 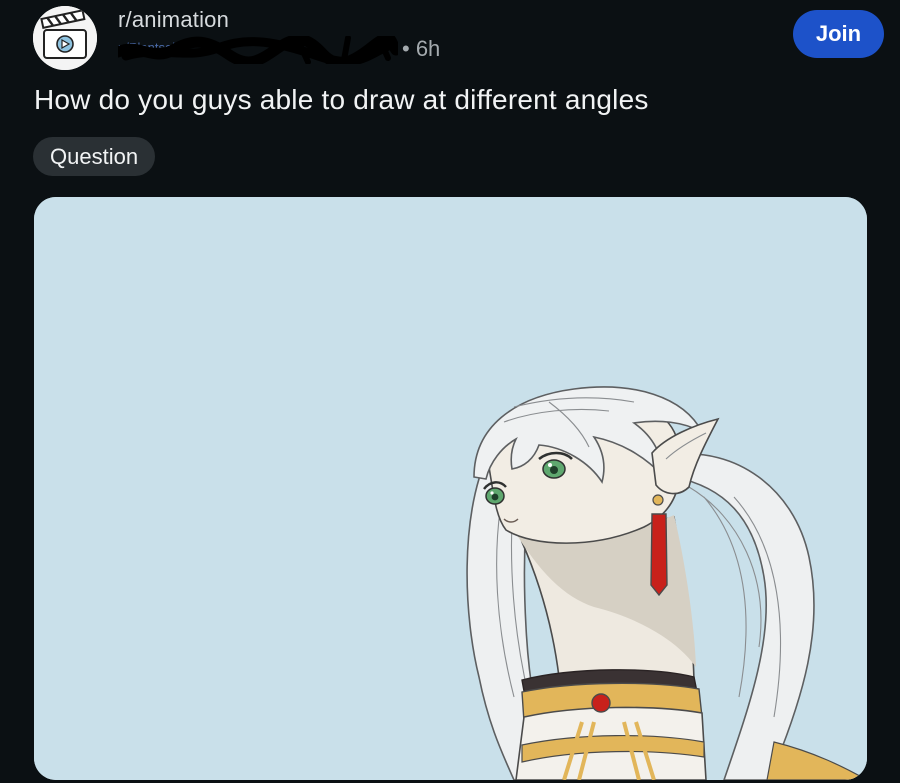 I want to click on subreddit-avatar, so click(x=65, y=38).